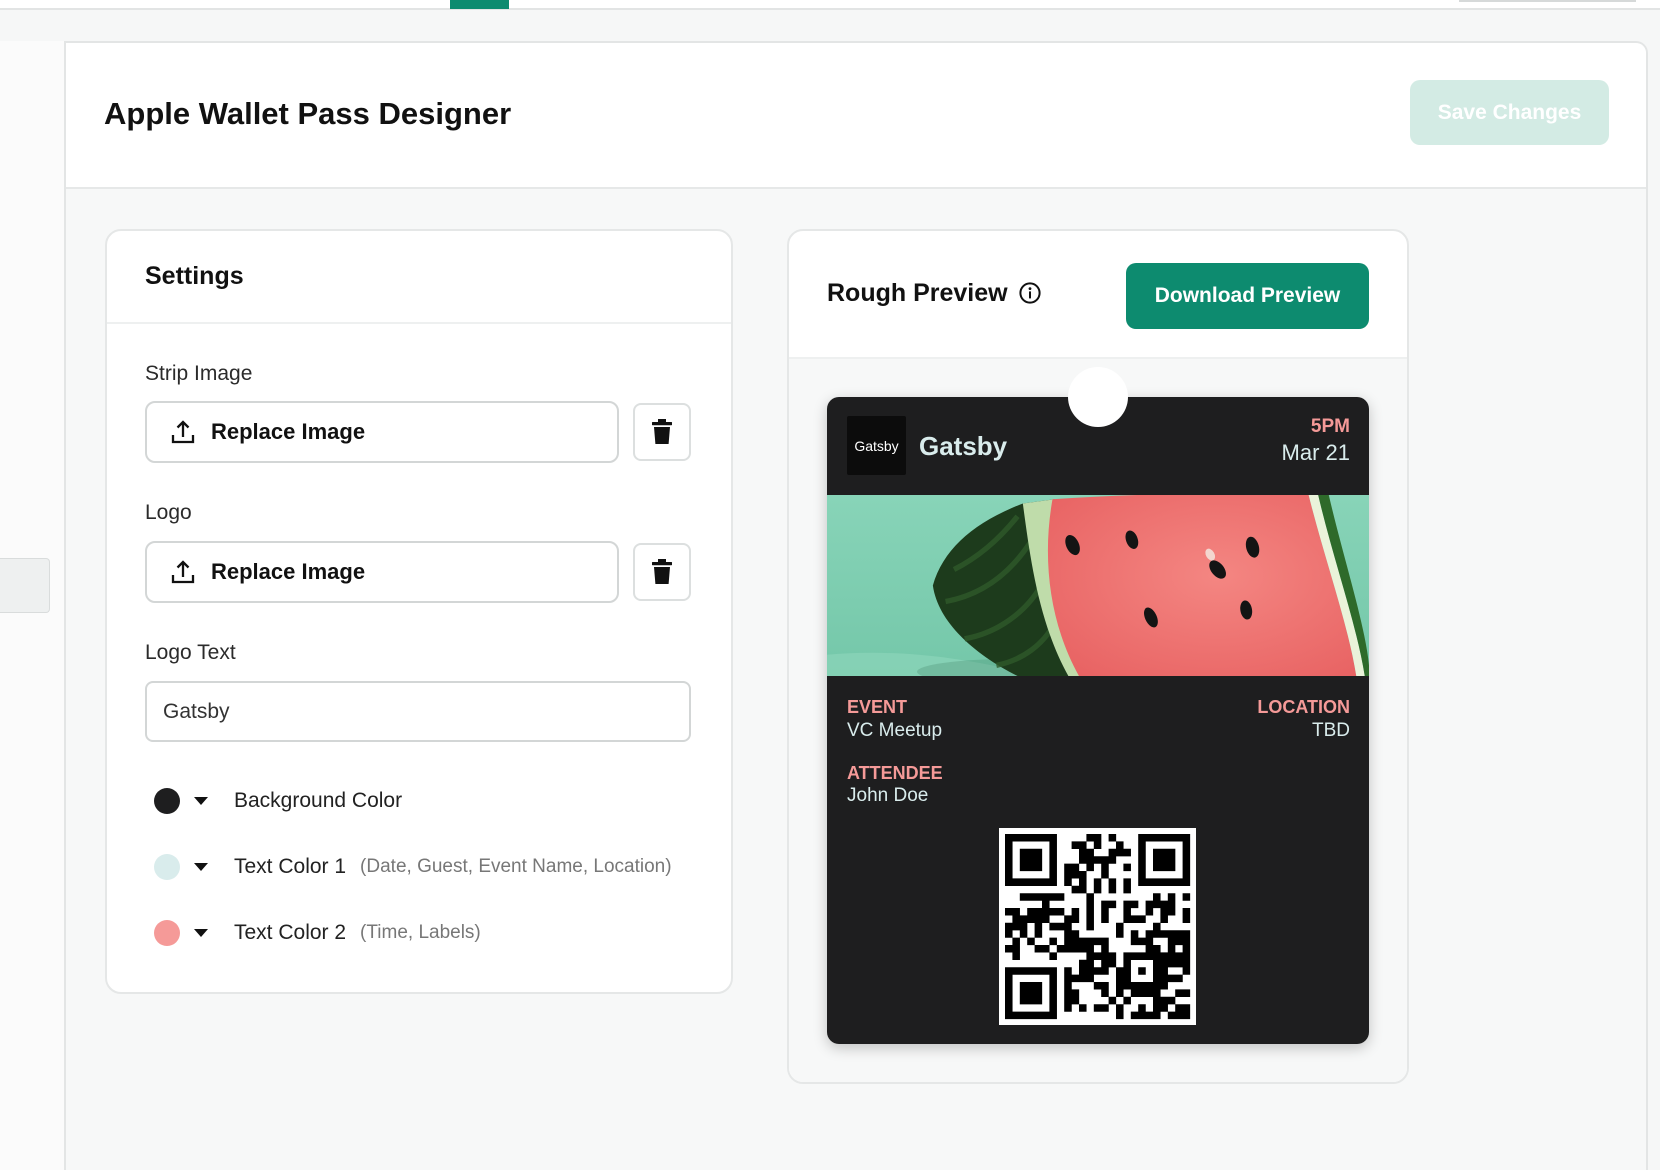 The height and width of the screenshot is (1170, 1660). Describe the element at coordinates (25, 585) in the screenshot. I see `sidebar-nav-item` at that location.